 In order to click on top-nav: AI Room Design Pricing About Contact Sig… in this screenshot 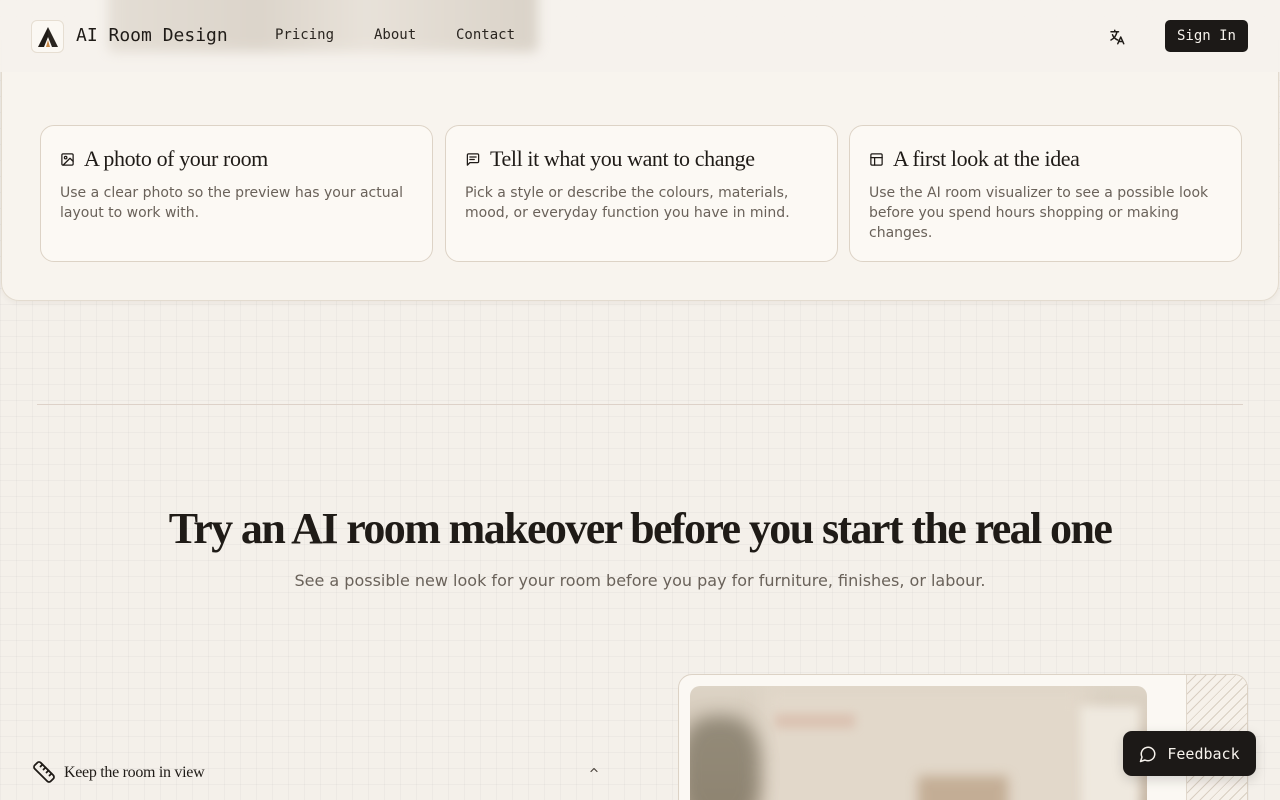, I will do `click(640, 36)`.